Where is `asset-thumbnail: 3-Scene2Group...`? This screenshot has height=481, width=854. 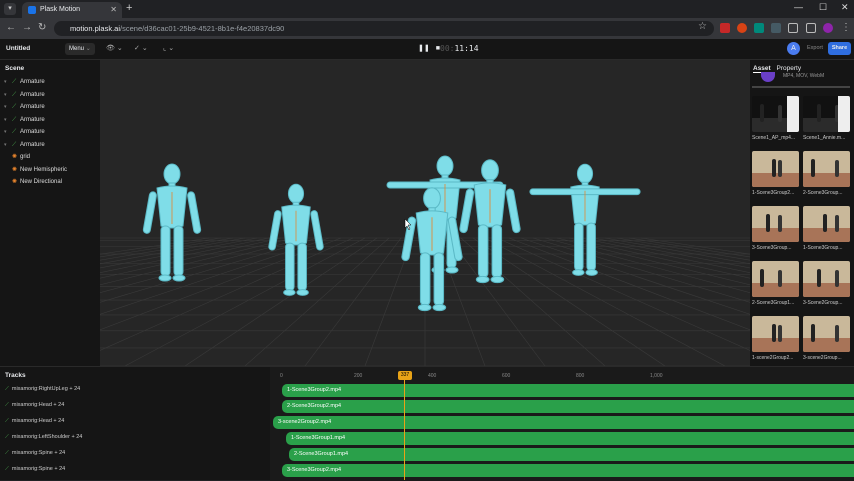 asset-thumbnail: 3-Scene2Group... is located at coordinates (826, 283).